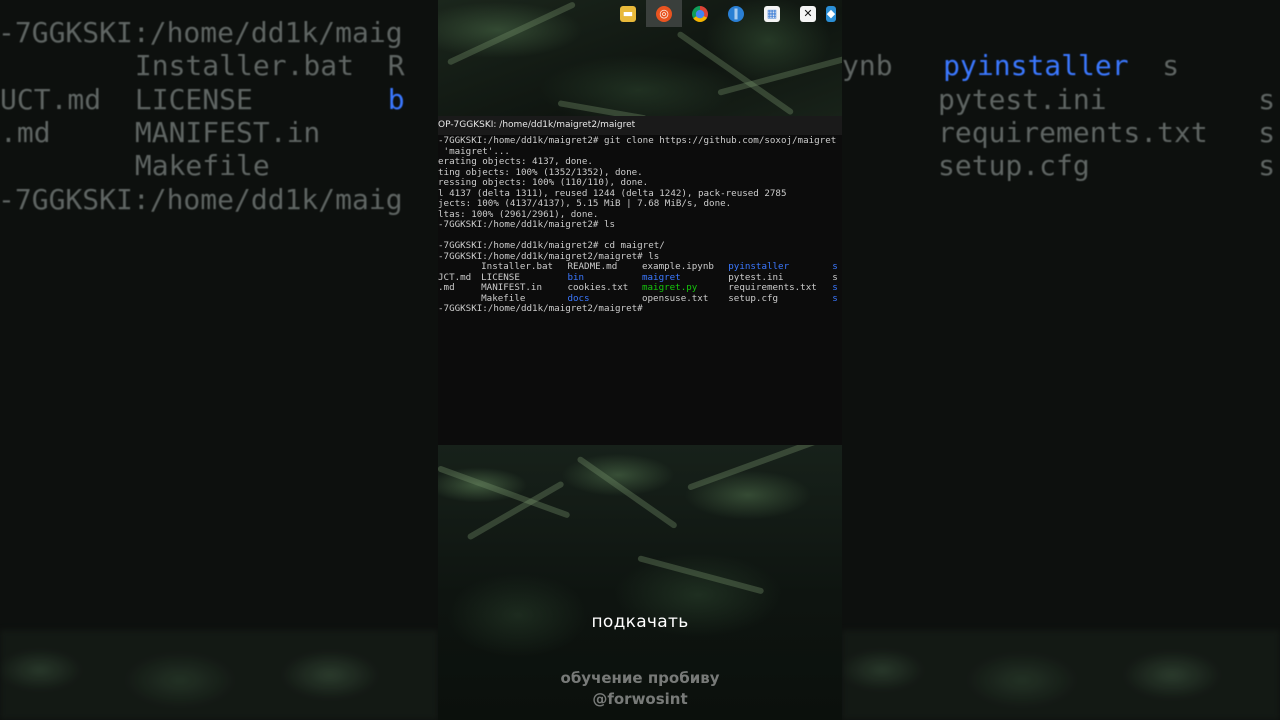 This screenshot has height=720, width=1280. I want to click on terminal-line: -7GGKSKI:/home/dd1k/maigret2# ls, so click(527, 225).